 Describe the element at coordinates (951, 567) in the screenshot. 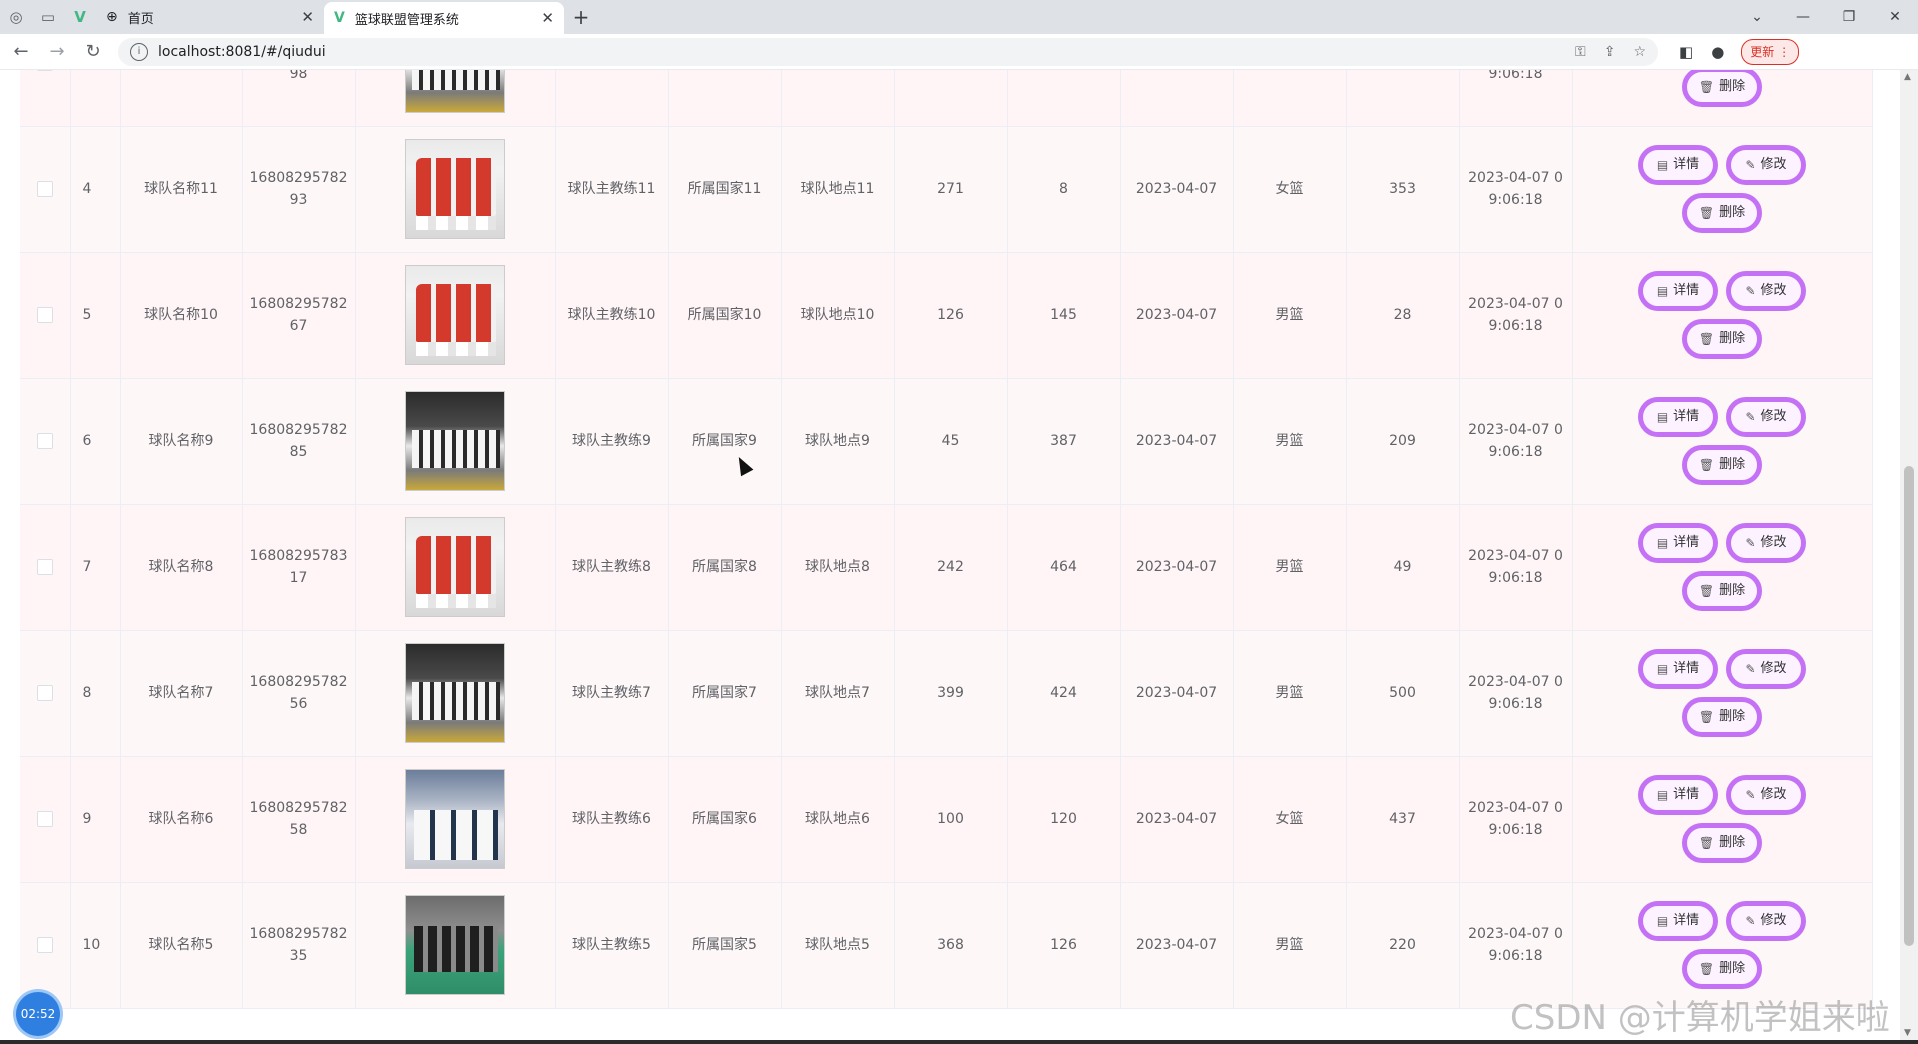

I see `number1-cell: 242` at that location.